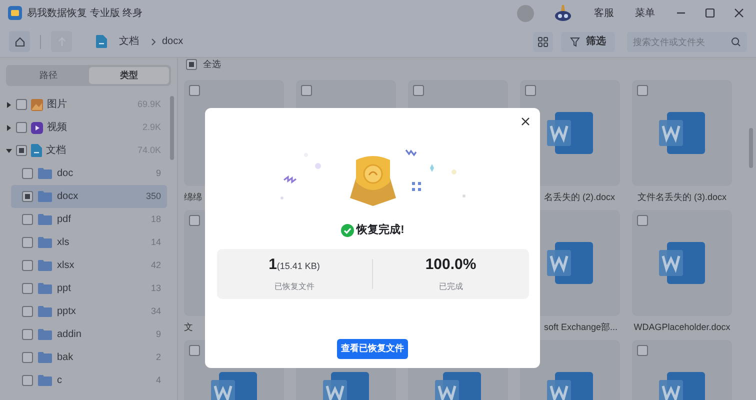  Describe the element at coordinates (155, 242) in the screenshot. I see `item-count: 14` at that location.